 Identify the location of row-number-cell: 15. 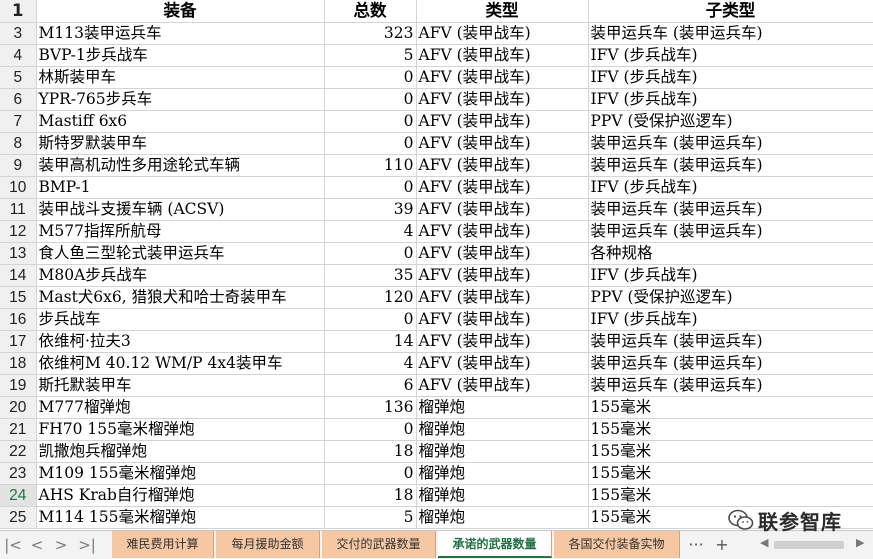
(18, 297).